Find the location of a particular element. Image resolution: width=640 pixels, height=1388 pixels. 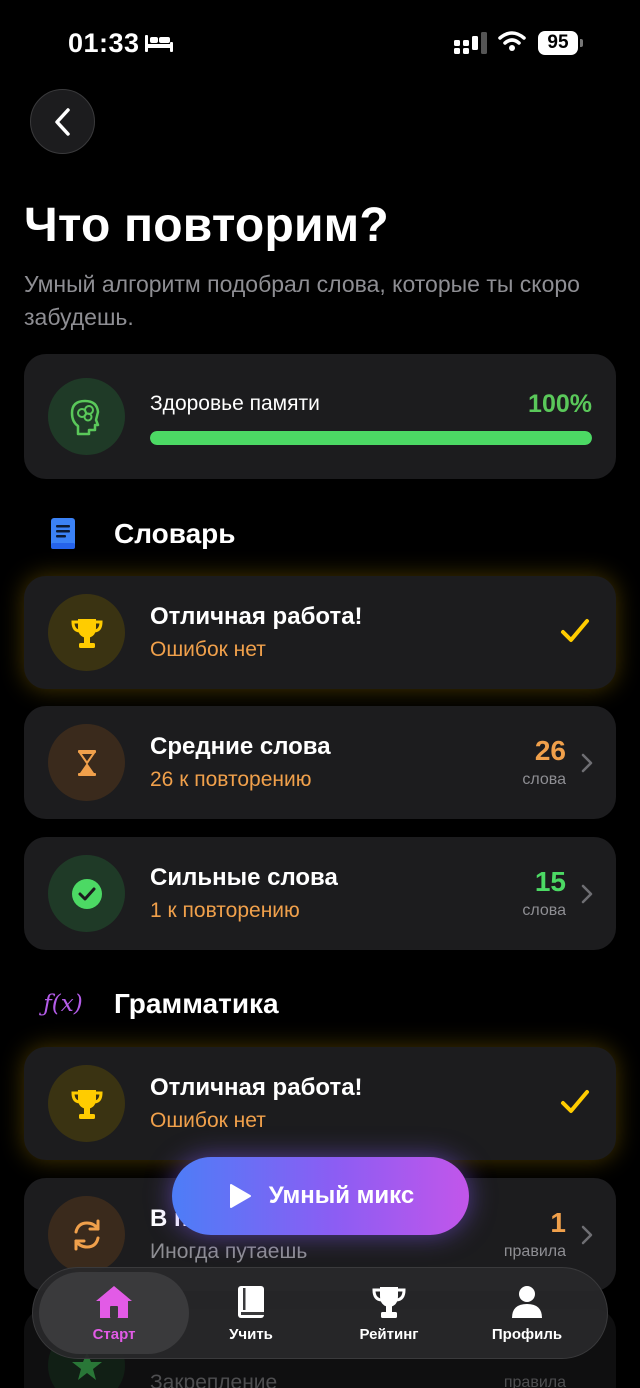

vocab-medium-words-card: Средние слова 26 к повторению 26 слова is located at coordinates (320, 762).